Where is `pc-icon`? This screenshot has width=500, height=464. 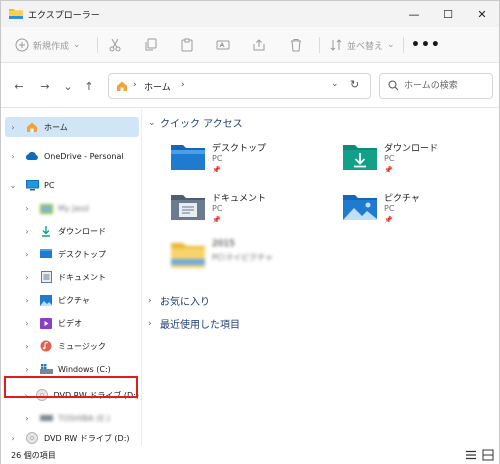 pc-icon is located at coordinates (32, 185).